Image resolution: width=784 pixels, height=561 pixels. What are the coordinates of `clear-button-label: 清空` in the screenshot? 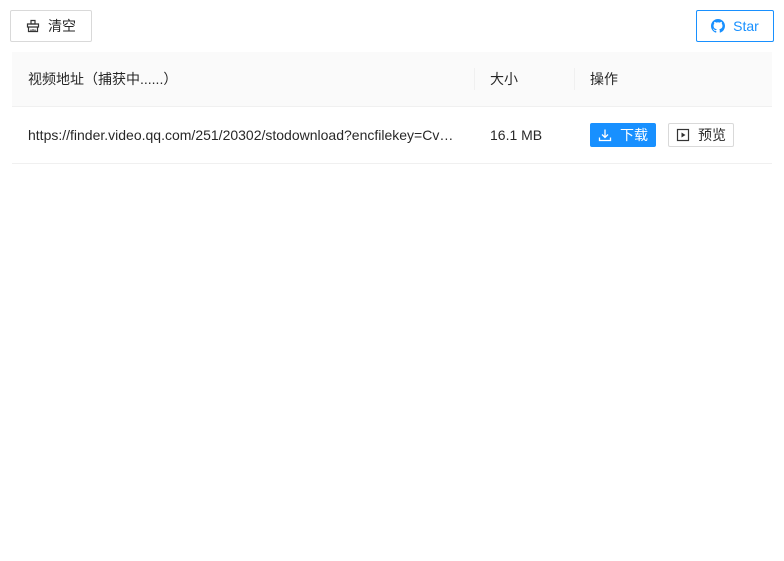 It's located at (62, 26).